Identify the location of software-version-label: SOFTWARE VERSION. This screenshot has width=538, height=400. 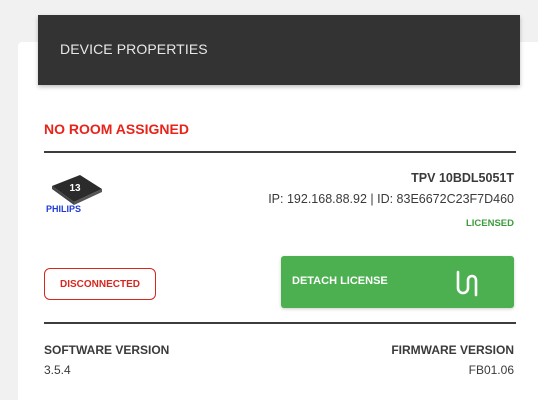
(107, 350).